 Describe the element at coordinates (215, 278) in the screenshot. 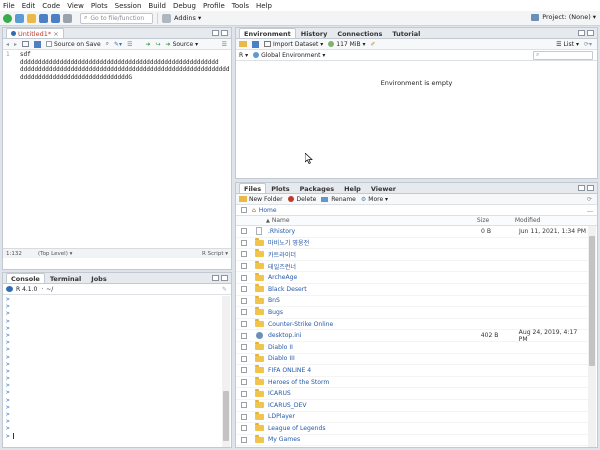

I see `minimize-icon` at that location.